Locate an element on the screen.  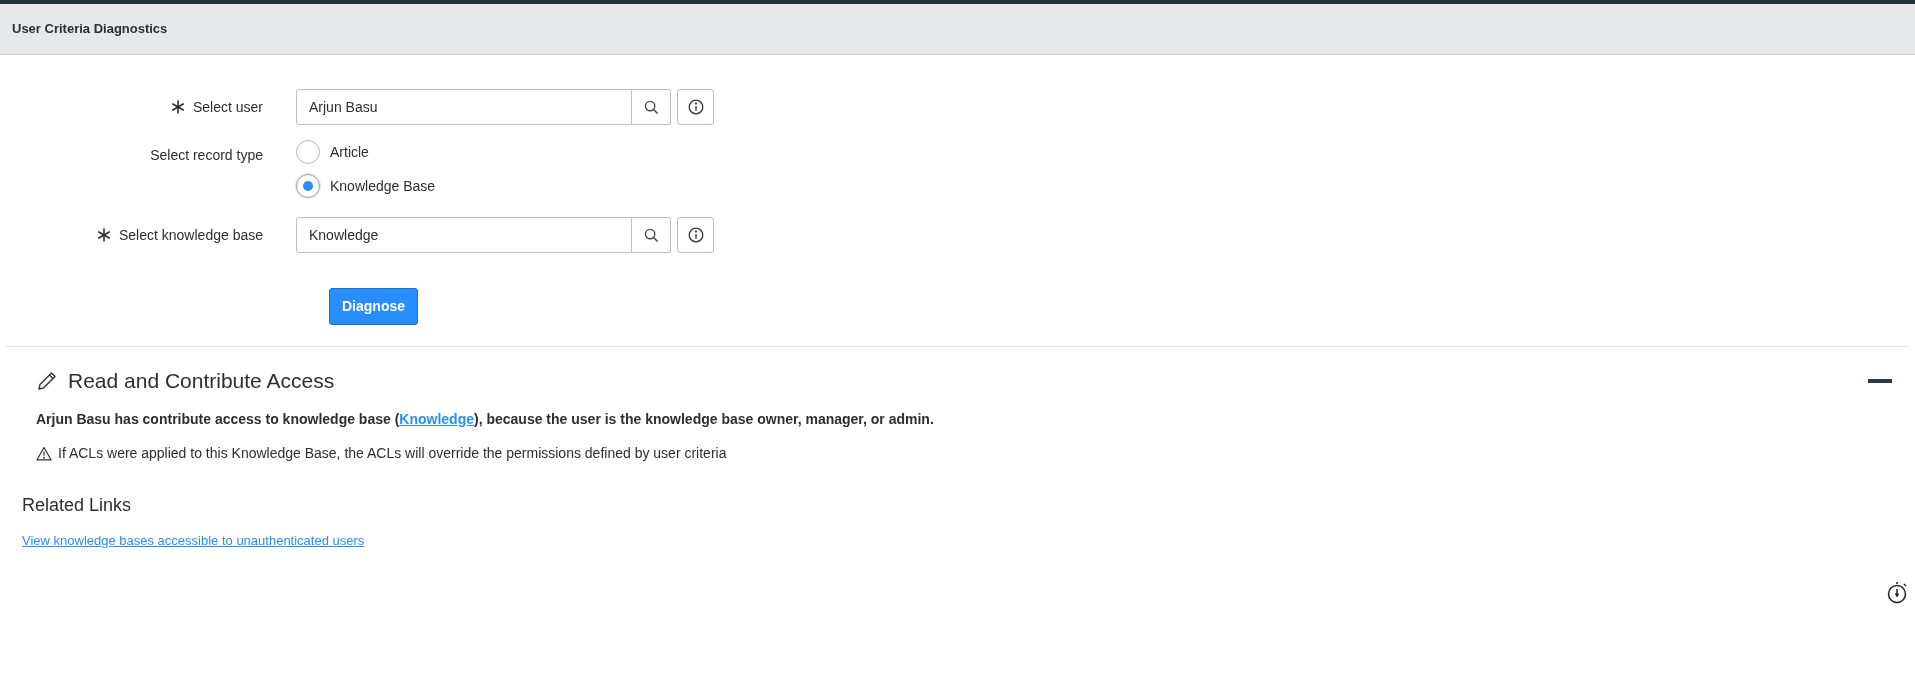
input-field: Knowledge is located at coordinates (464, 235).